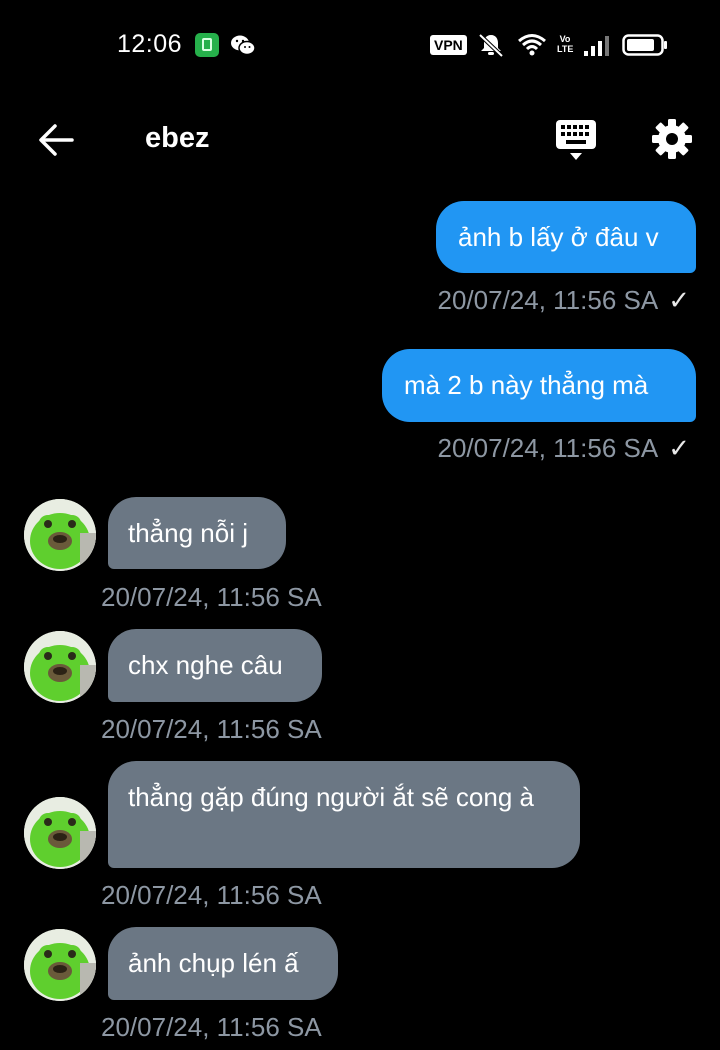 The height and width of the screenshot is (1050, 720). Describe the element at coordinates (56, 140) in the screenshot. I see `back-arrow-icon` at that location.